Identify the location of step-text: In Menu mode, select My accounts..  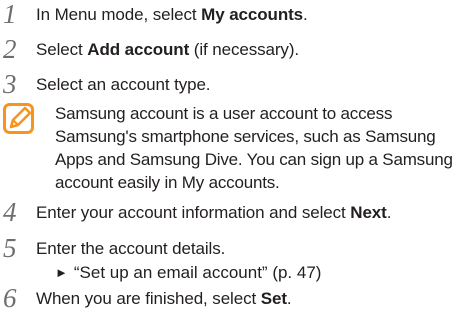
(172, 15).